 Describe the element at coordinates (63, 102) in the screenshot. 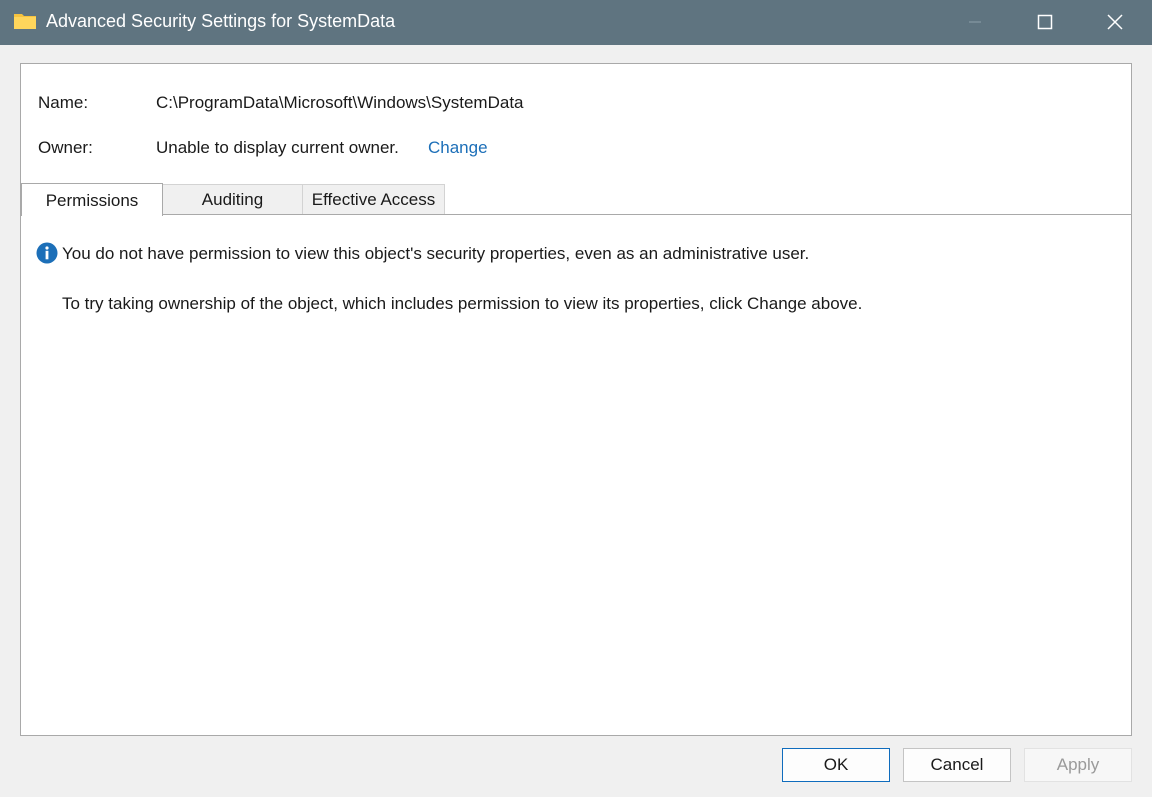

I see `name-label: Name:` at that location.